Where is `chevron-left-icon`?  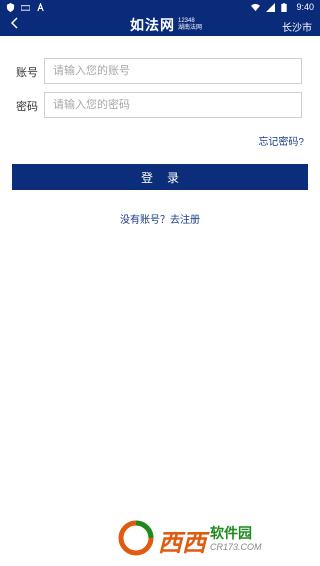 chevron-left-icon is located at coordinates (15, 25).